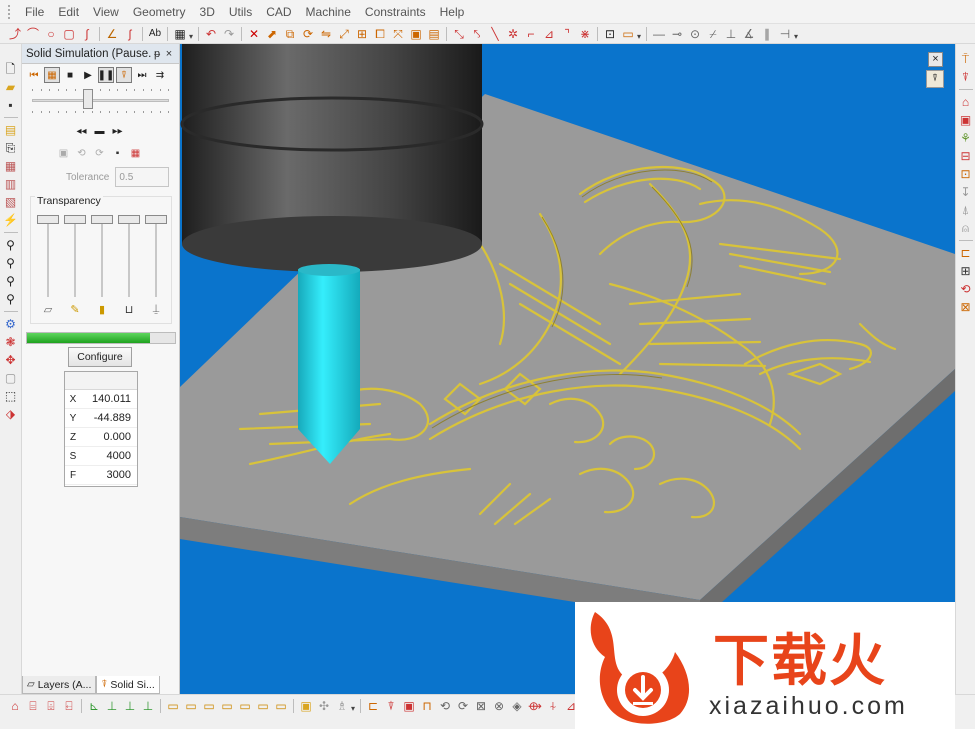  Describe the element at coordinates (69, 706) in the screenshot. I see `view-side-icon: ⍇` at that location.